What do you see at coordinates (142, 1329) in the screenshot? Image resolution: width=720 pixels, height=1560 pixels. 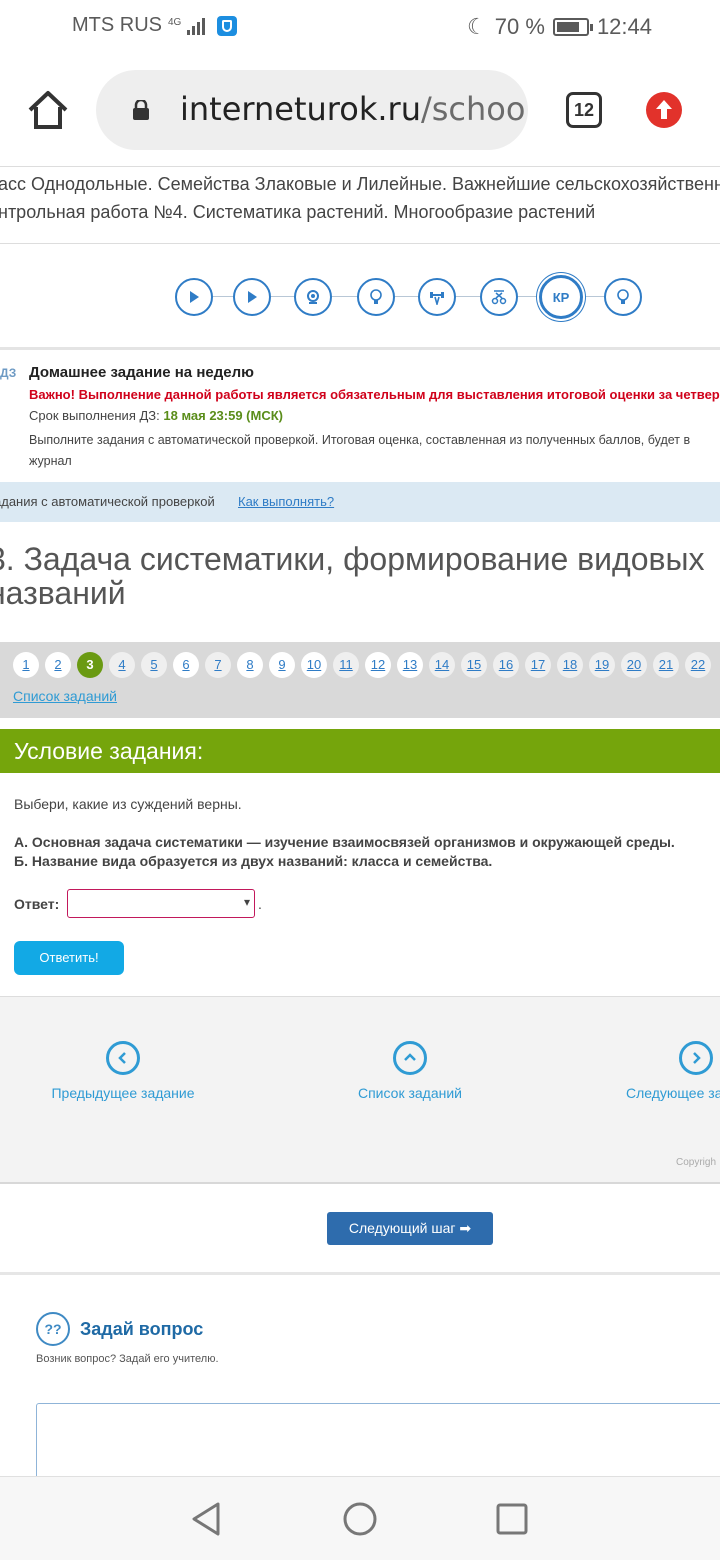 I see `ask-title: Задай вопрос` at bounding box center [142, 1329].